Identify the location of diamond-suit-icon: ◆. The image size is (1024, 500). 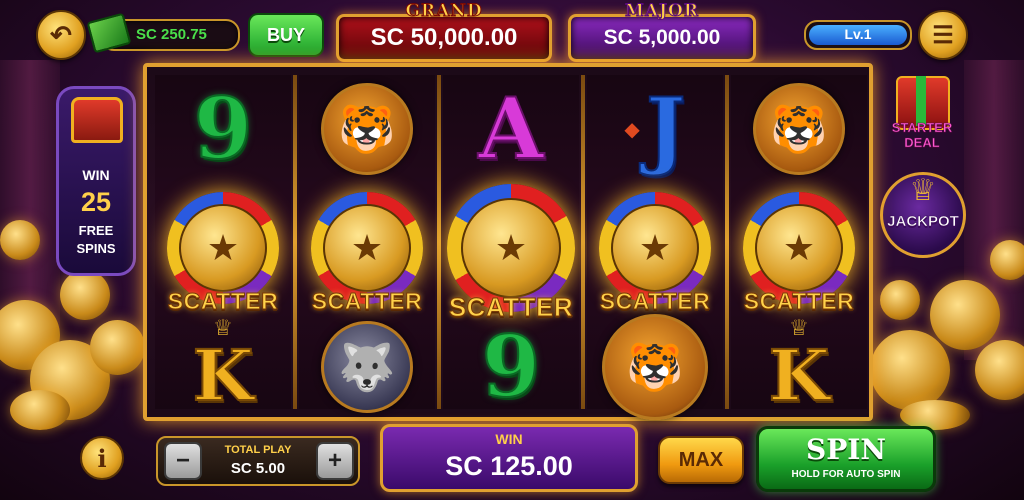
(632, 129).